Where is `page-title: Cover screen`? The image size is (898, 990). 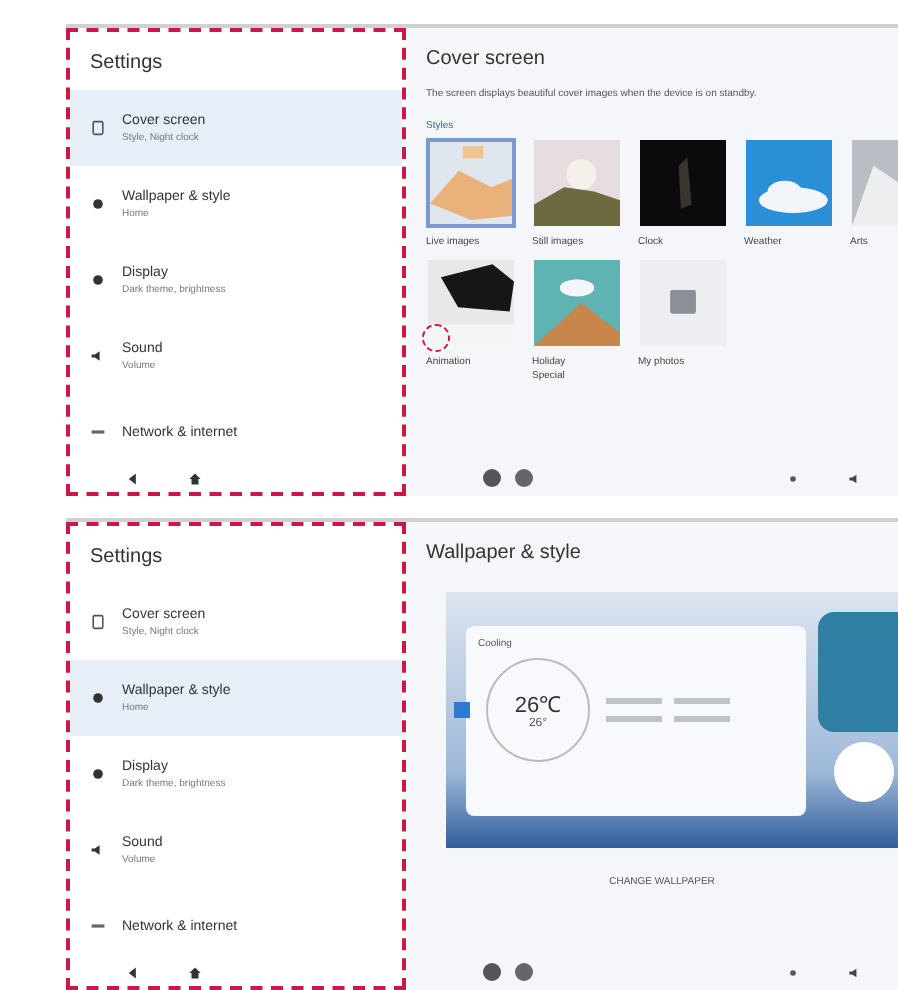 page-title: Cover screen is located at coordinates (486, 59).